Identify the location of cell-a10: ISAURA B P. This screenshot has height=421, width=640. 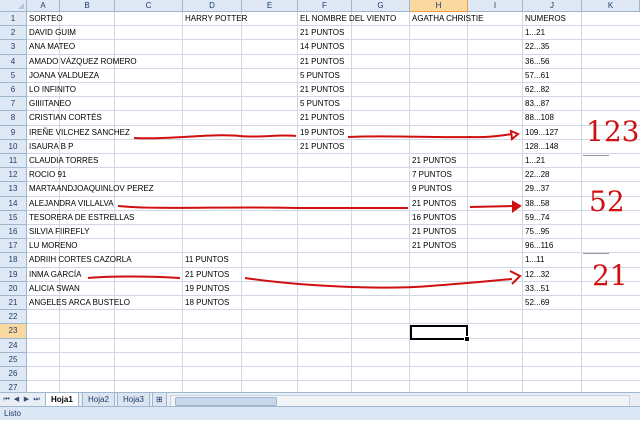
(50, 147).